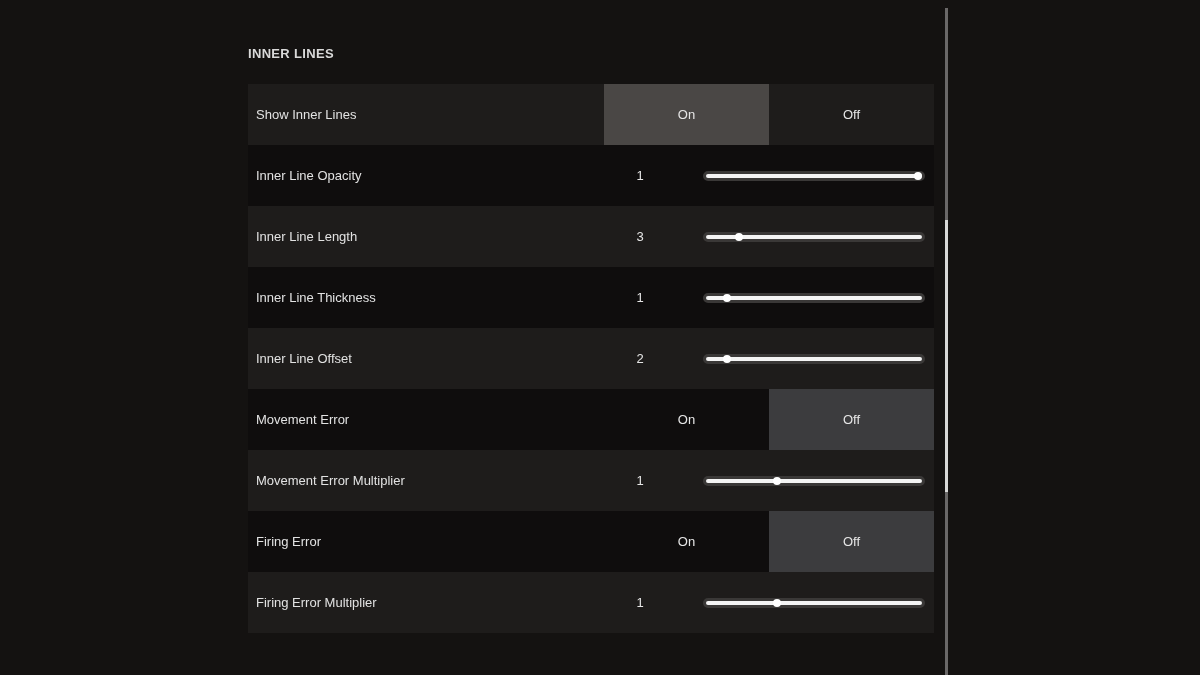 This screenshot has height=675, width=1200. I want to click on setting-label: Firing Error, so click(288, 541).